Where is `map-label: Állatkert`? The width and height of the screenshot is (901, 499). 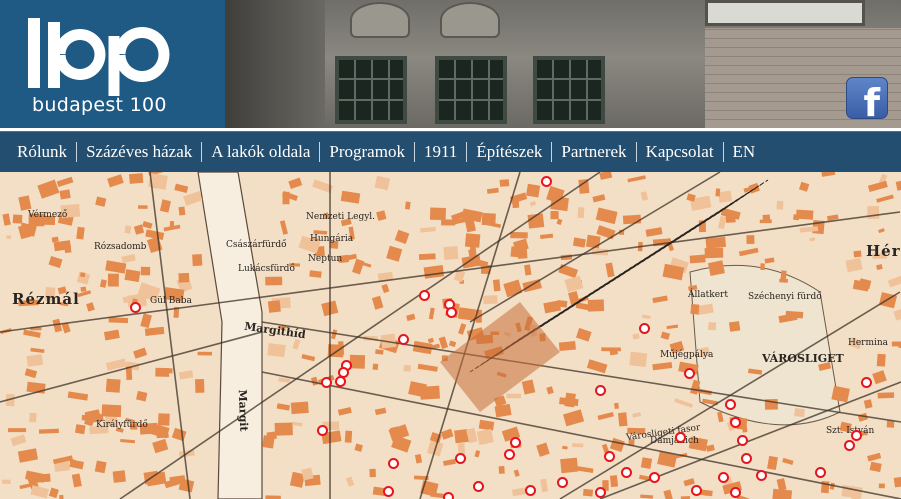 map-label: Állatkert is located at coordinates (708, 295).